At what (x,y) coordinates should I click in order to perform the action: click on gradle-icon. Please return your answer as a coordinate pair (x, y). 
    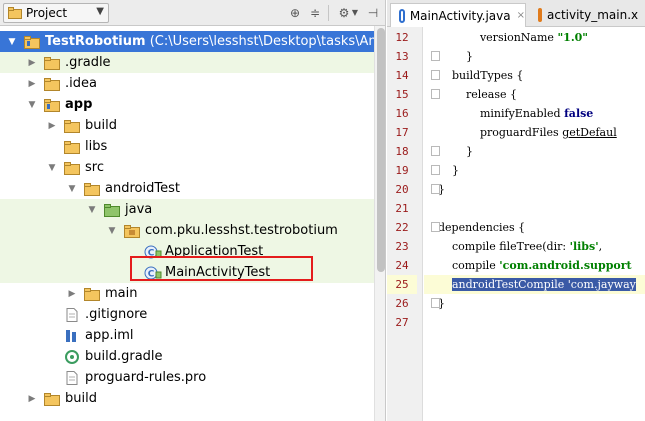
    Looking at the image, I should click on (72, 356).